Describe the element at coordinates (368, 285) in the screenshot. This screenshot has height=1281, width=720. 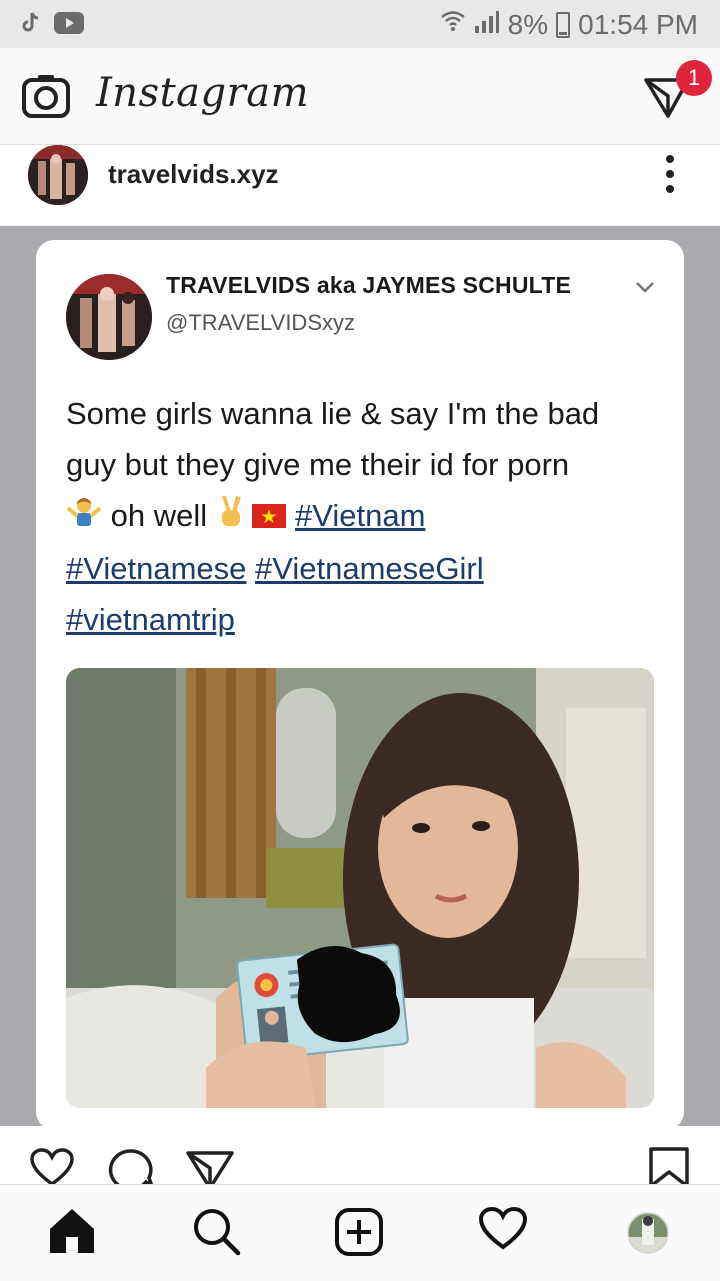
I see `tweet-display-name: TRAVELVIDS aka JAYMES SCHULTE` at that location.